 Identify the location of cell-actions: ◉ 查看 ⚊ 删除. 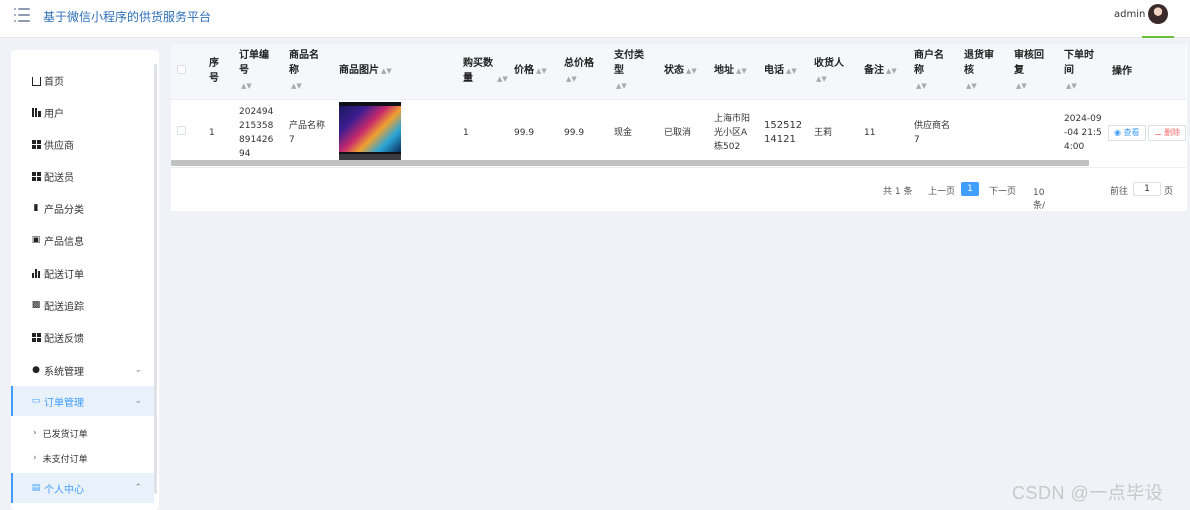
(1146, 133).